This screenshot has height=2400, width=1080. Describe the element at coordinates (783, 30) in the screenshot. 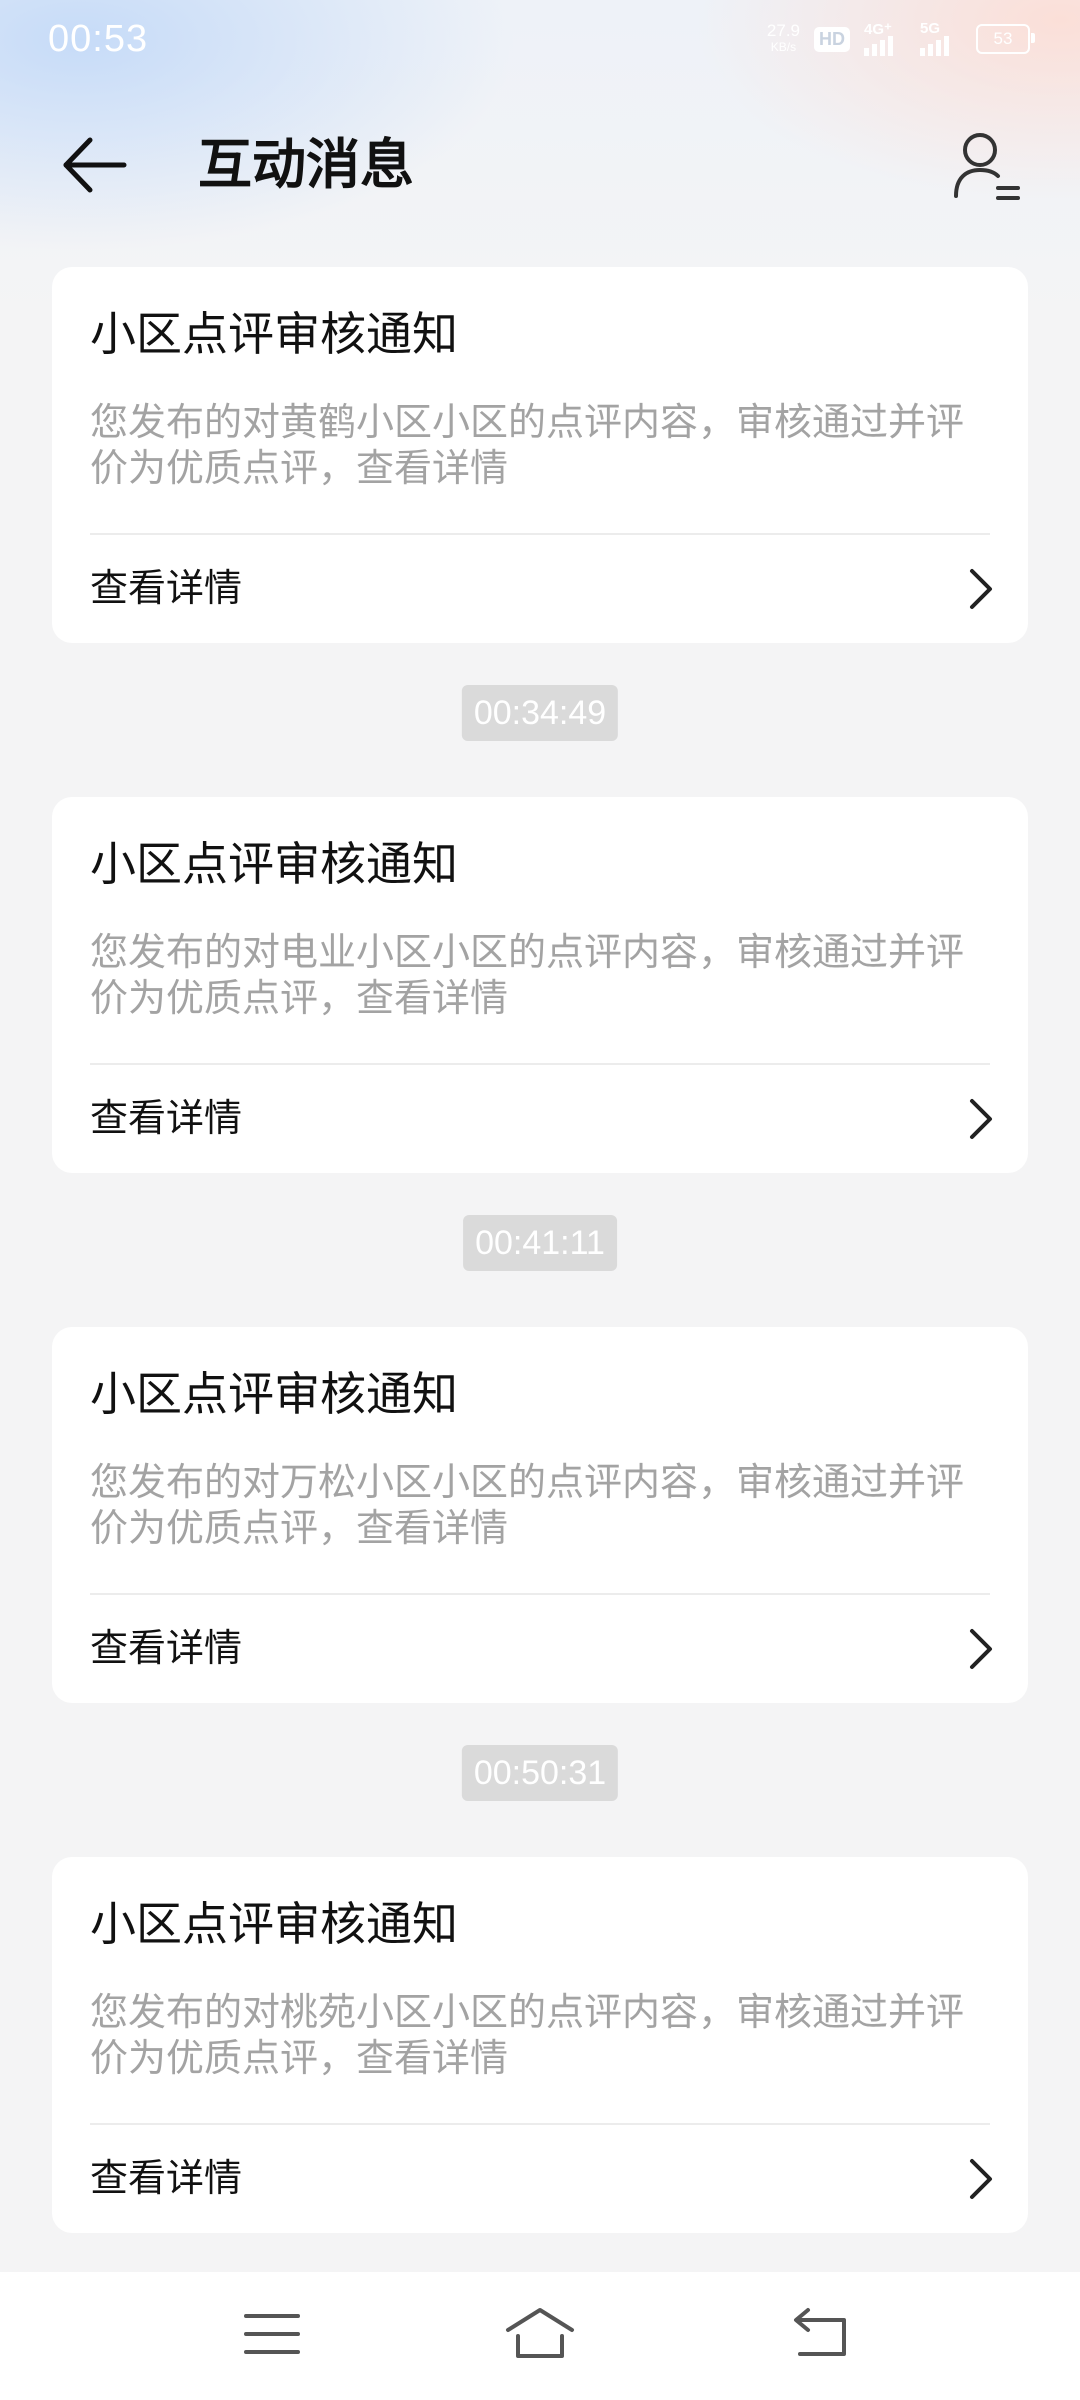

I see `network-speed-value: 27.9` at that location.